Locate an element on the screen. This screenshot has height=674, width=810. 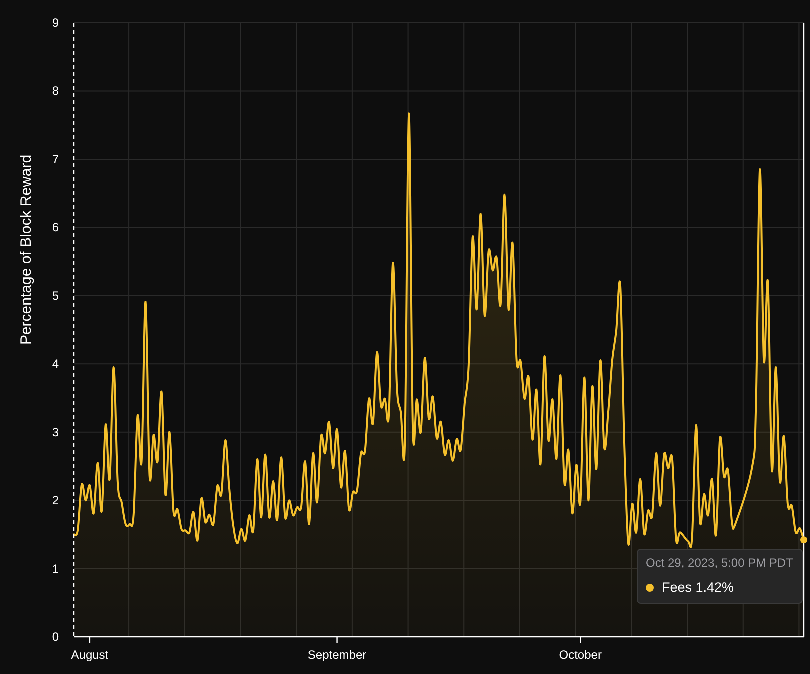
x-axis-tick-label: September is located at coordinates (337, 655).